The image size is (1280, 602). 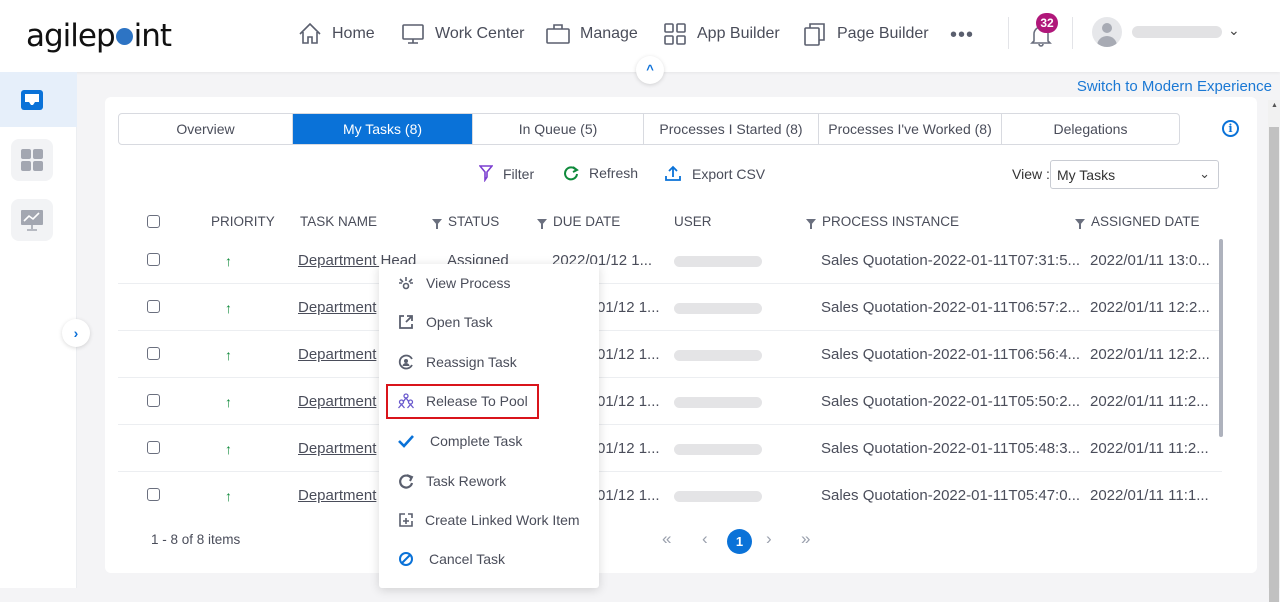 I want to click on menu-item-cancel-task: Cancel Task, so click(x=489, y=558).